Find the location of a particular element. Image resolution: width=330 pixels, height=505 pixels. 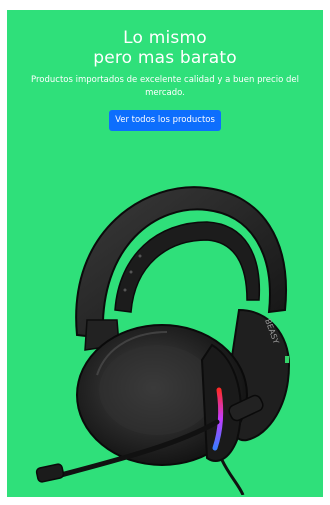

view-all-products-button: Ver todos los productos is located at coordinates (165, 120).